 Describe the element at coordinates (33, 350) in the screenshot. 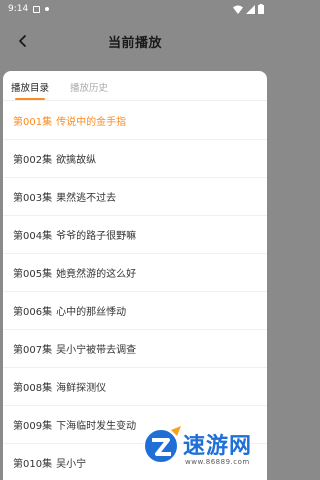

I see `episode-number: 第007集` at that location.